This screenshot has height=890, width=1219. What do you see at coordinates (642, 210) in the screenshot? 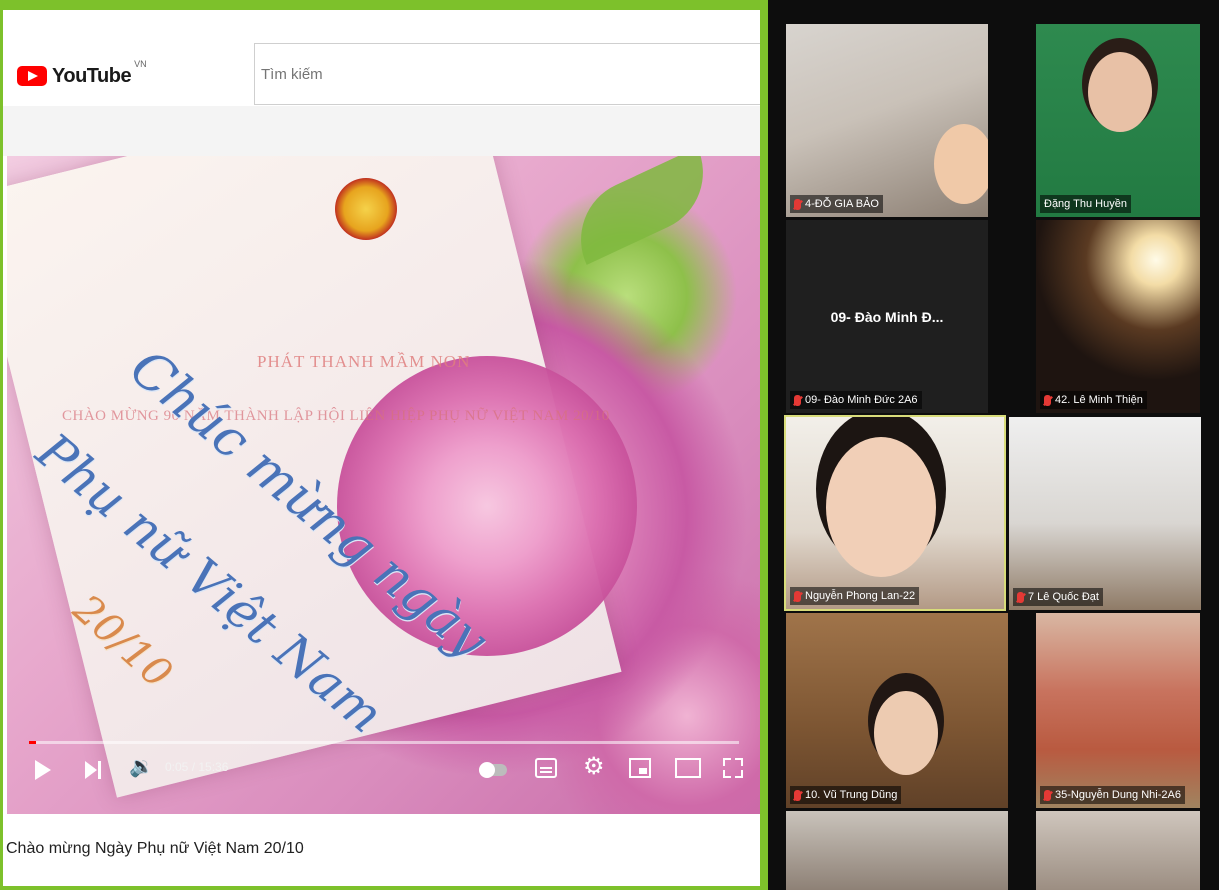
I see `video-leaf-graphic` at bounding box center [642, 210].